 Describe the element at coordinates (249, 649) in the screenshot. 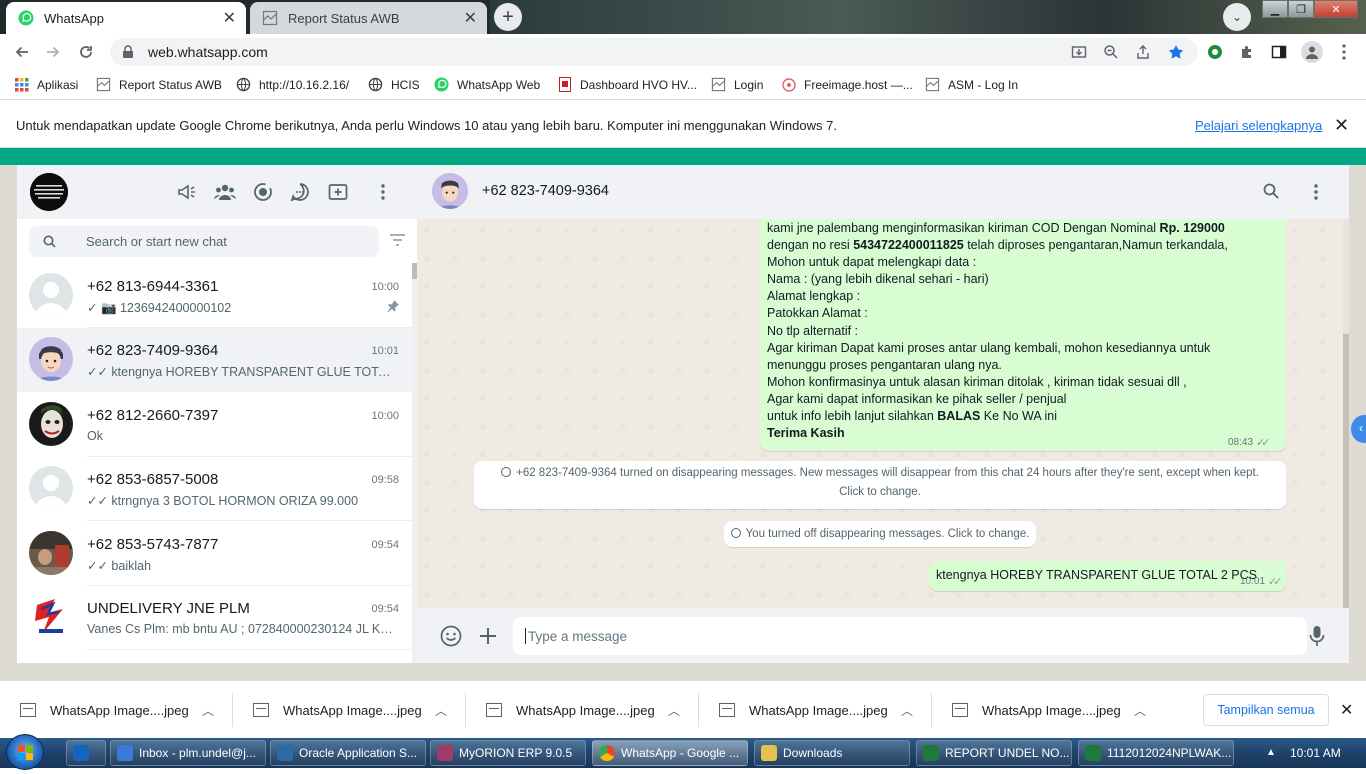

I see `chat-separator` at that location.